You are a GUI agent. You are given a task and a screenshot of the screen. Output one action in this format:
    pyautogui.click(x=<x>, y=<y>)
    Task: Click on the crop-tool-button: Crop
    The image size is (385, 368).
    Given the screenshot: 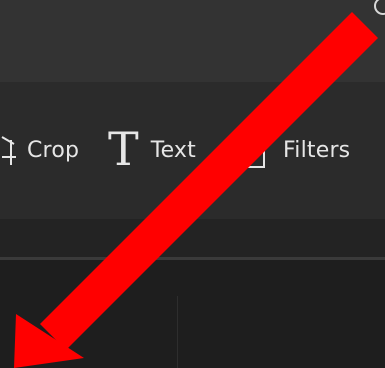 What is the action you would take?
    pyautogui.click(x=39, y=150)
    